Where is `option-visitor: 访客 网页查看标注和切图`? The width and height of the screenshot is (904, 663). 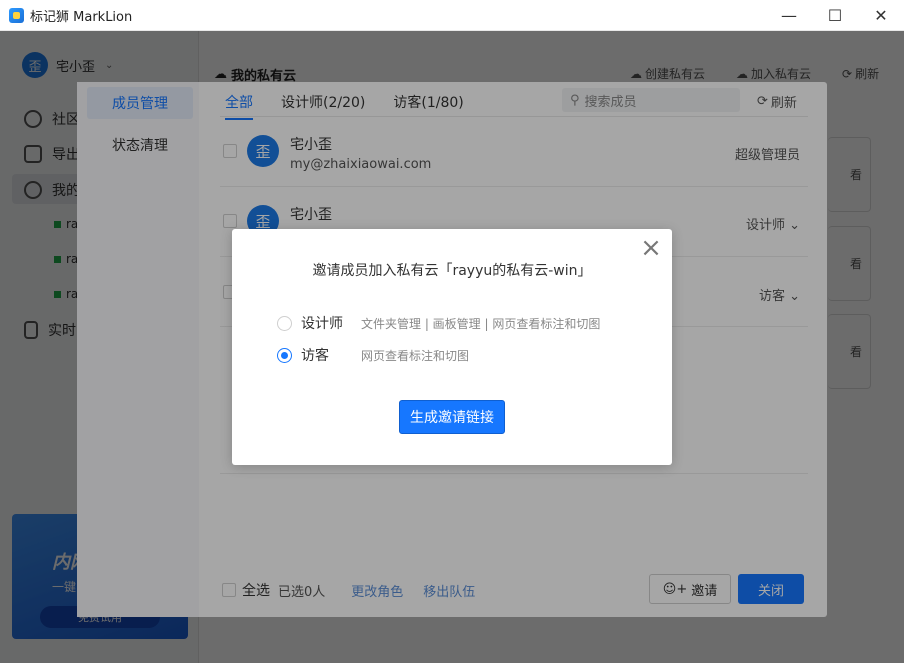
option-visitor: 访客 网页查看标注和切图 is located at coordinates (373, 355).